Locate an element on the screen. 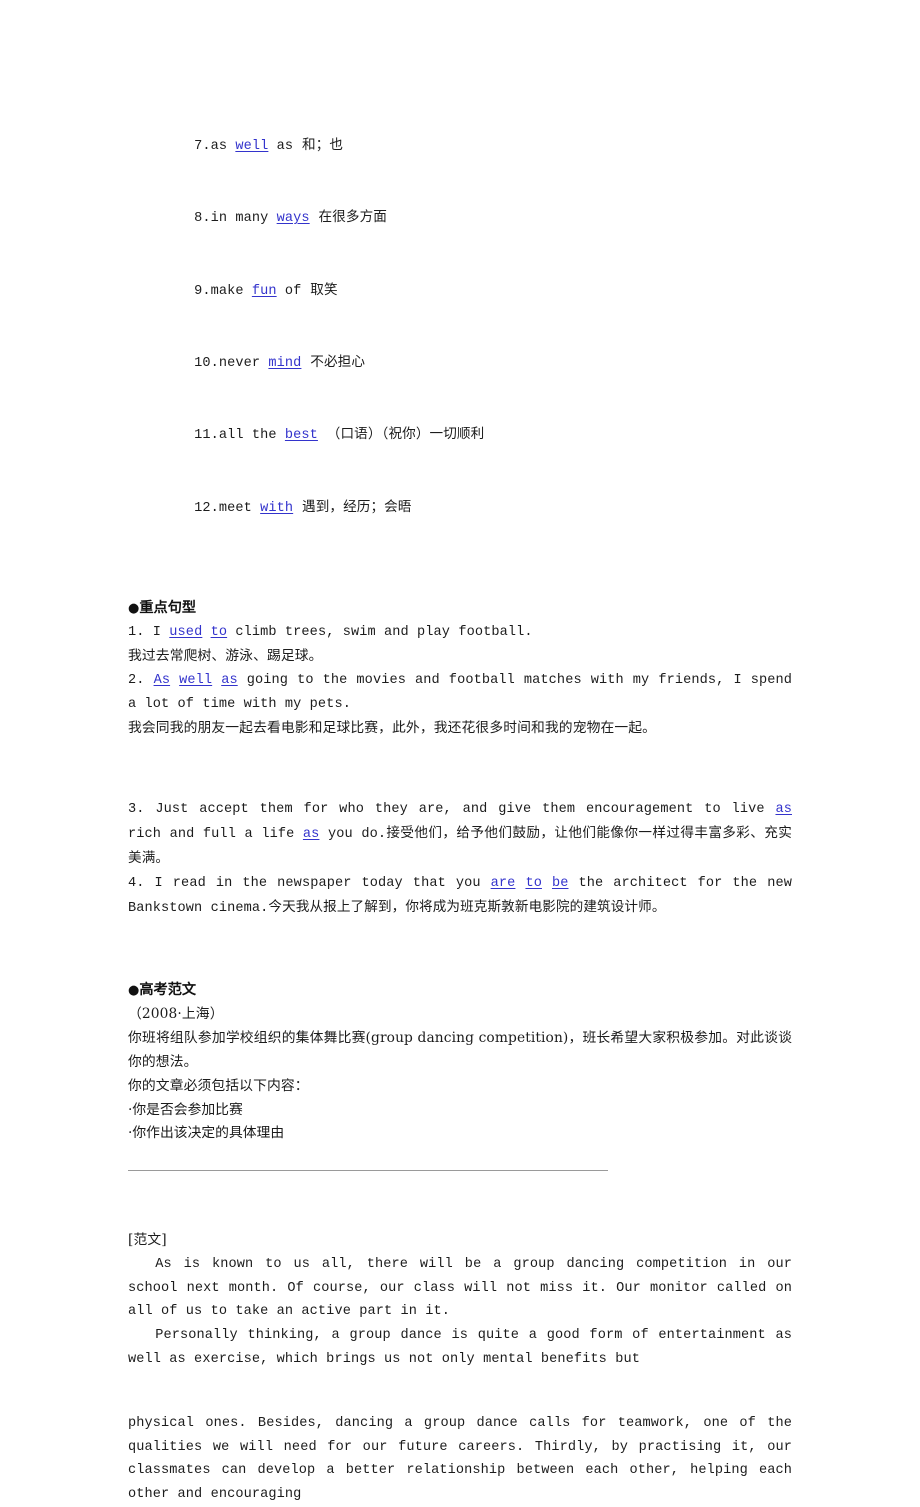 The height and width of the screenshot is (1507, 920). essay-prompt-line-2: 你的文章必须包括以下内容： is located at coordinates (218, 1085).